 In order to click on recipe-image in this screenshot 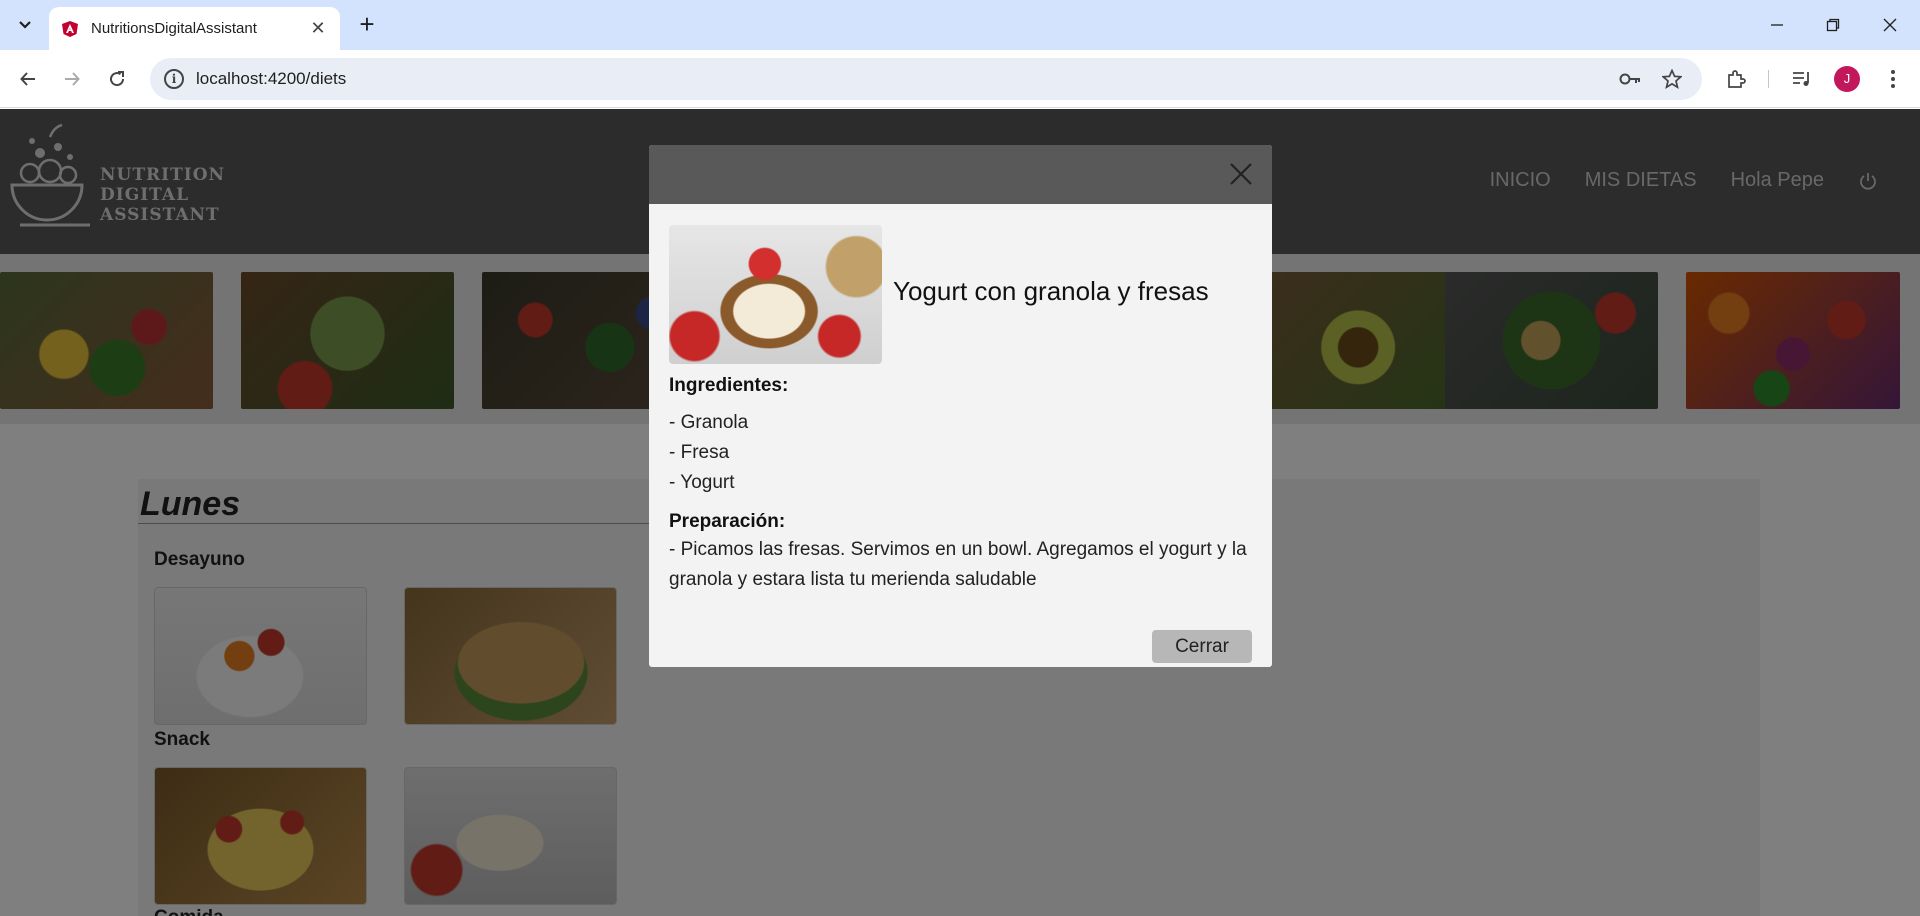, I will do `click(775, 294)`.